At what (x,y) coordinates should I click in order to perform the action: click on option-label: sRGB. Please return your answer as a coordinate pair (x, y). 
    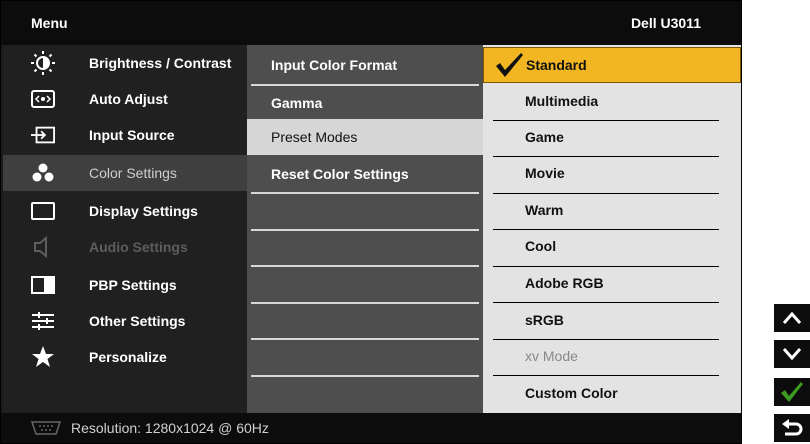
    Looking at the image, I should click on (544, 320).